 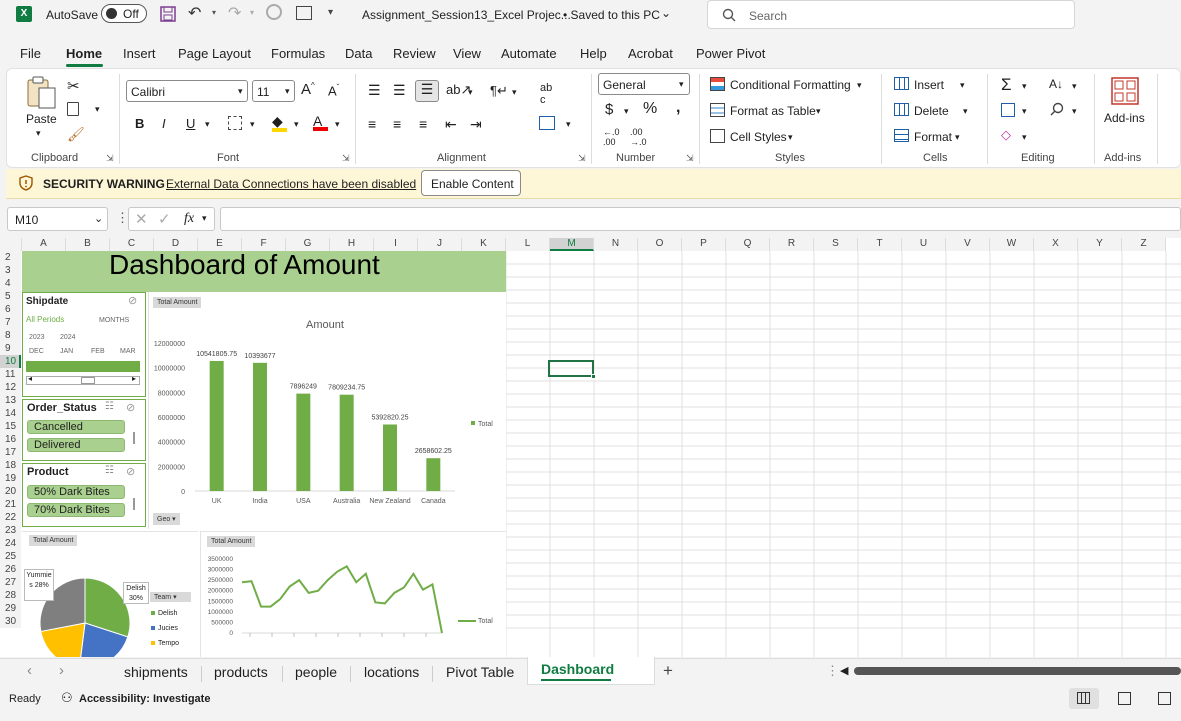 What do you see at coordinates (476, 124) in the screenshot?
I see `increase-indent-icon: ⇥` at bounding box center [476, 124].